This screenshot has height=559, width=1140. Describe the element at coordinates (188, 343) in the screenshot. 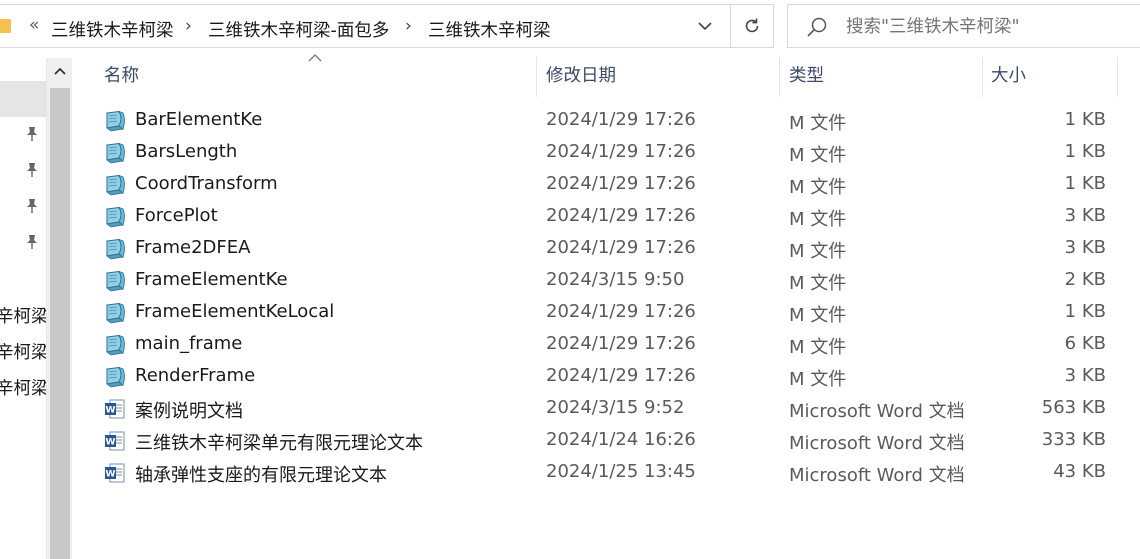

I see `file-name: main_frame` at that location.